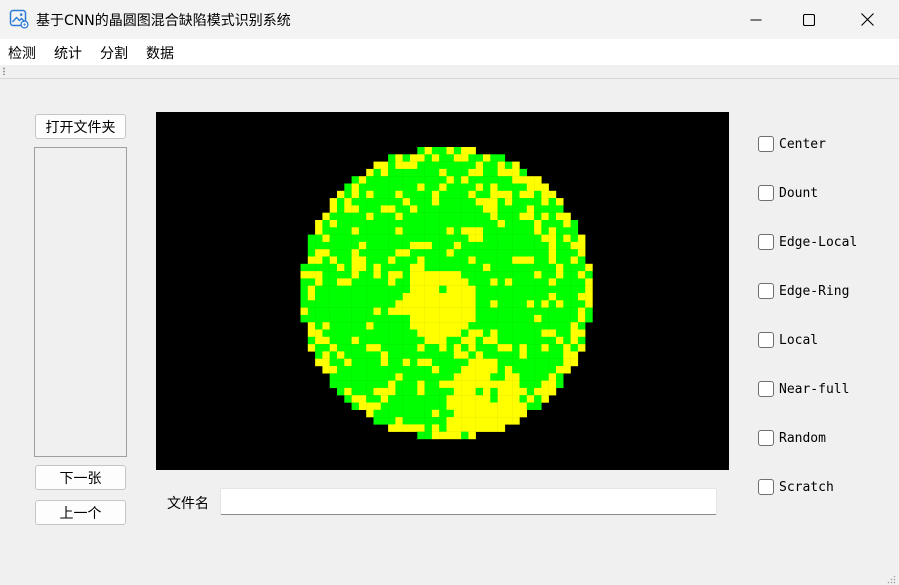 The width and height of the screenshot is (899, 585). I want to click on checkbox-local: Local, so click(788, 340).